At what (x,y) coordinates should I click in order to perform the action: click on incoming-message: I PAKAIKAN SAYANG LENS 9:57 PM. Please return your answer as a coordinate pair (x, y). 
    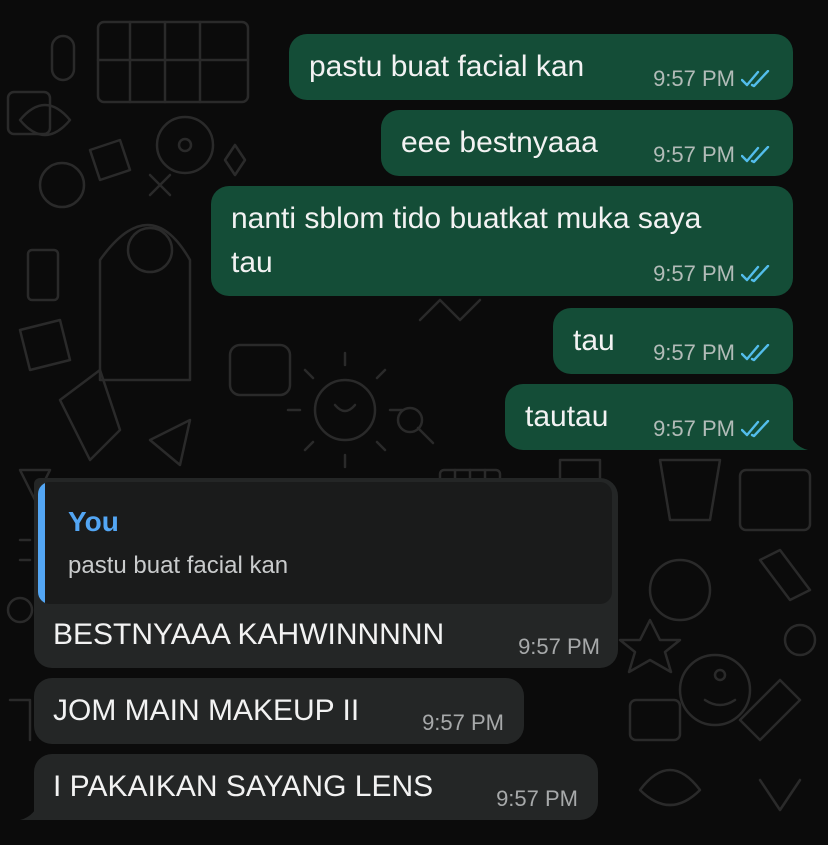
    Looking at the image, I should click on (316, 787).